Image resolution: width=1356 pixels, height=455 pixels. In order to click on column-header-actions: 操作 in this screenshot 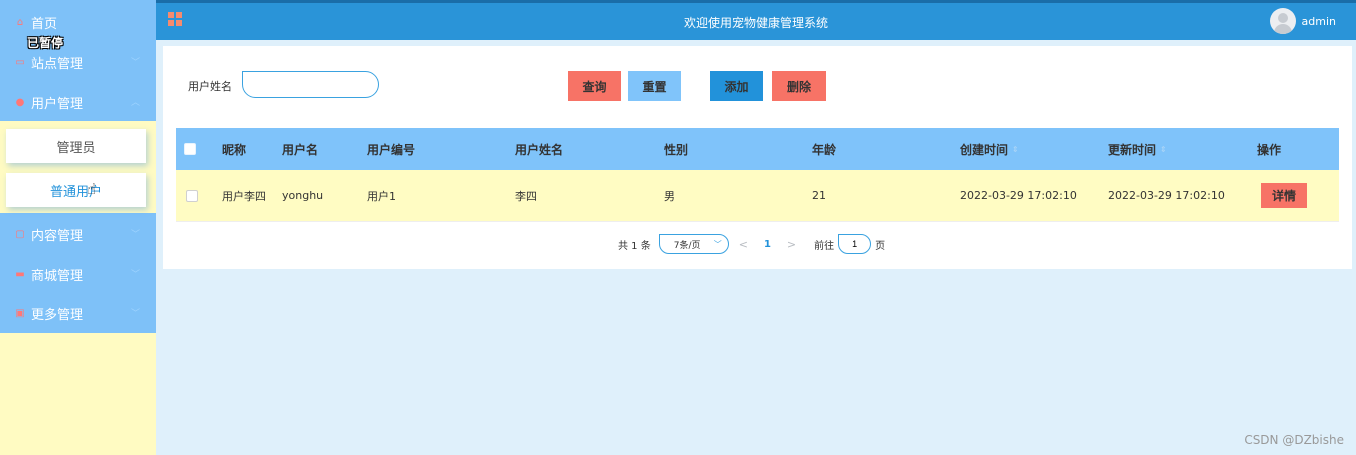, I will do `click(1269, 149)`.